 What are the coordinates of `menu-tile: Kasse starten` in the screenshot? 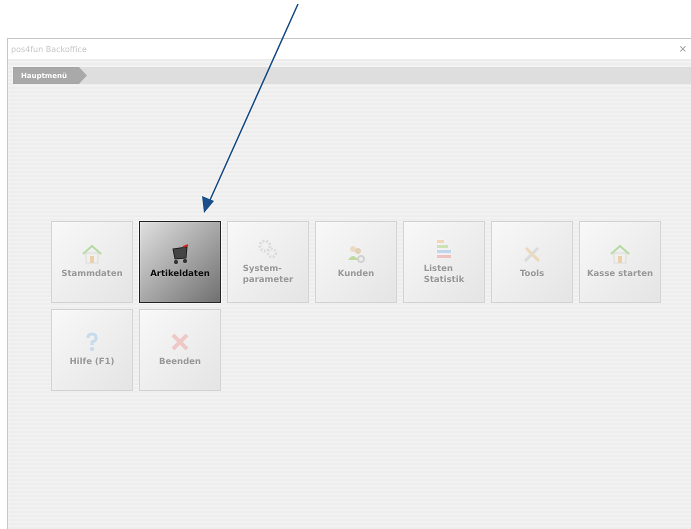 It's located at (620, 262).